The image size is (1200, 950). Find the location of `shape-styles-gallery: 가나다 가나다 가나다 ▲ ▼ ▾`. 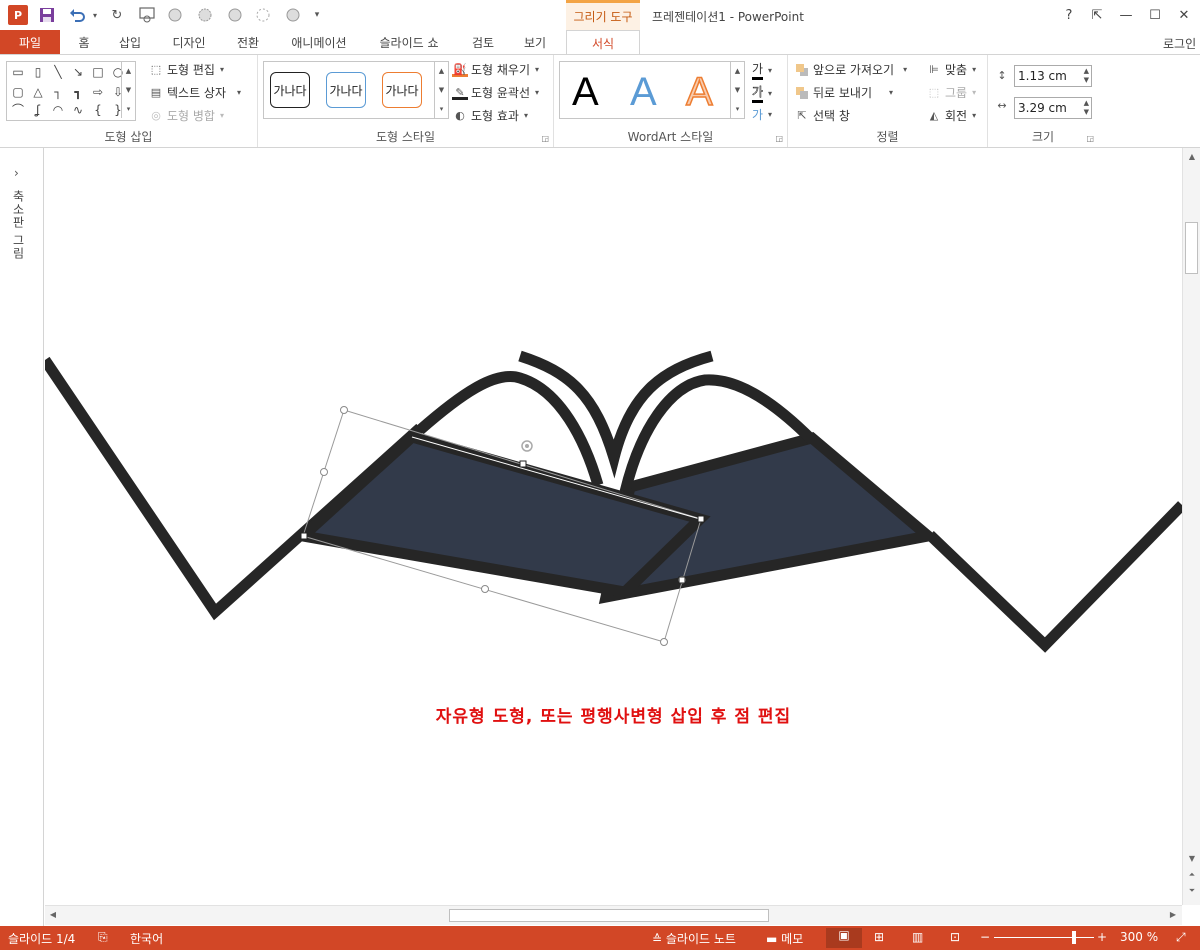

shape-styles-gallery: 가나다 가나다 가나다 ▲ ▼ ▾ is located at coordinates (356, 90).